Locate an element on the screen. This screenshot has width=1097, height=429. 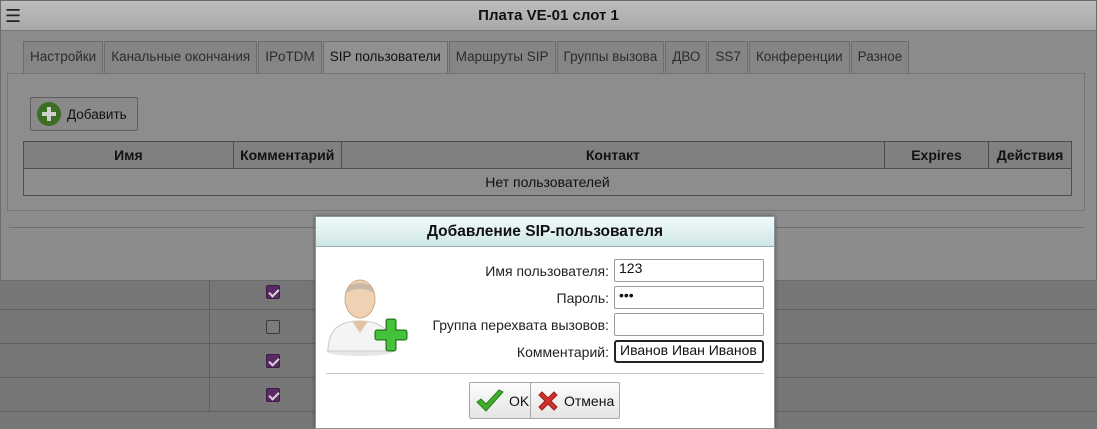
form-row-pickup-group: Группа перехвата вызовов: is located at coordinates (591, 325).